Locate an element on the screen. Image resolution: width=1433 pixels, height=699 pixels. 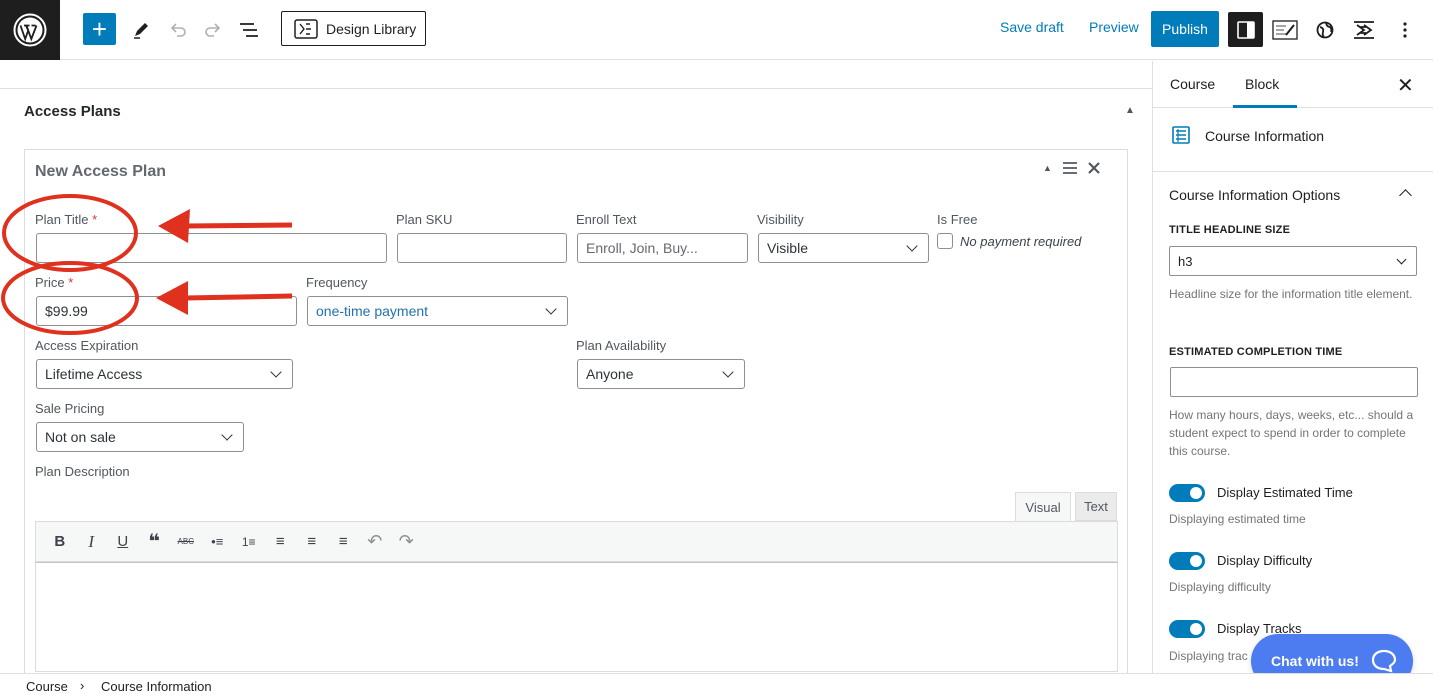
save-draft-button: Save draft is located at coordinates (1032, 27).